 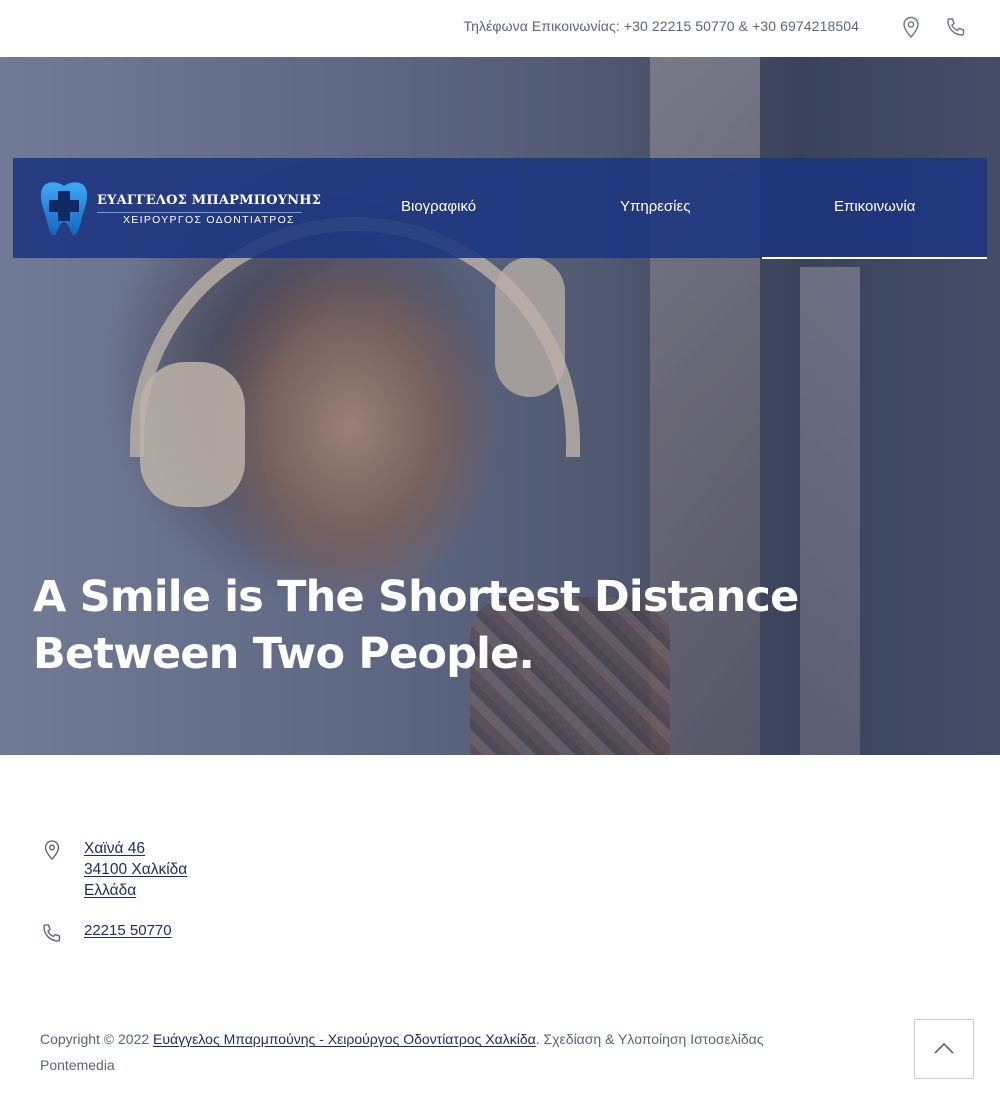 What do you see at coordinates (110, 891) in the screenshot?
I see `address-country-link: Ελλάδα` at bounding box center [110, 891].